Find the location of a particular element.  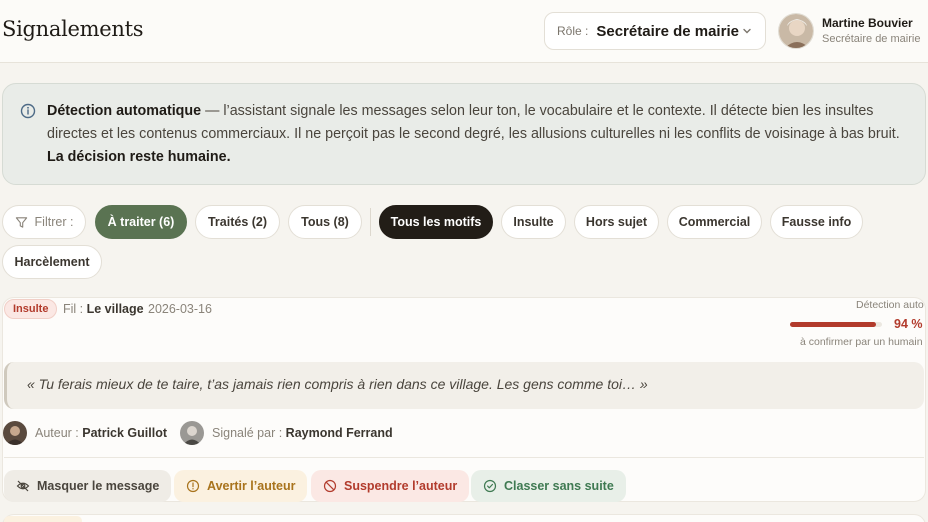

info-strong-start: Détection automatique is located at coordinates (124, 111).